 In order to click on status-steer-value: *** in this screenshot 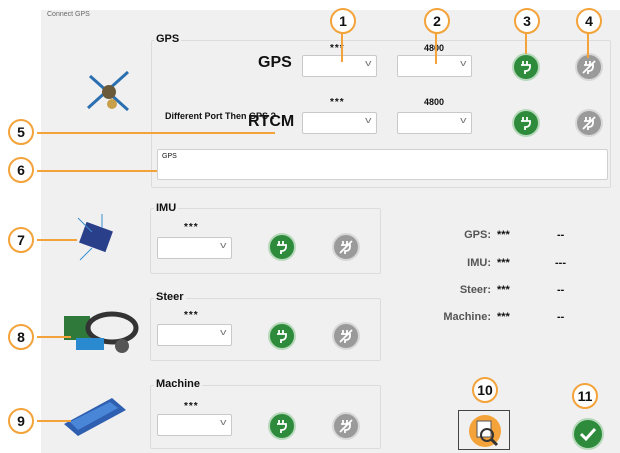, I will do `click(503, 290)`.